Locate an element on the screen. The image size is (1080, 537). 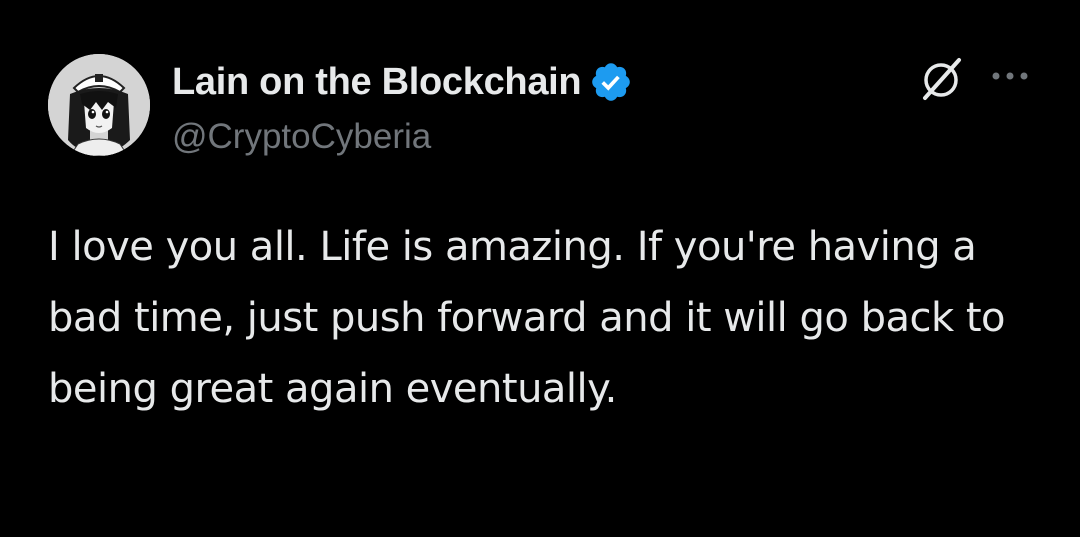
avatar is located at coordinates (99, 105).